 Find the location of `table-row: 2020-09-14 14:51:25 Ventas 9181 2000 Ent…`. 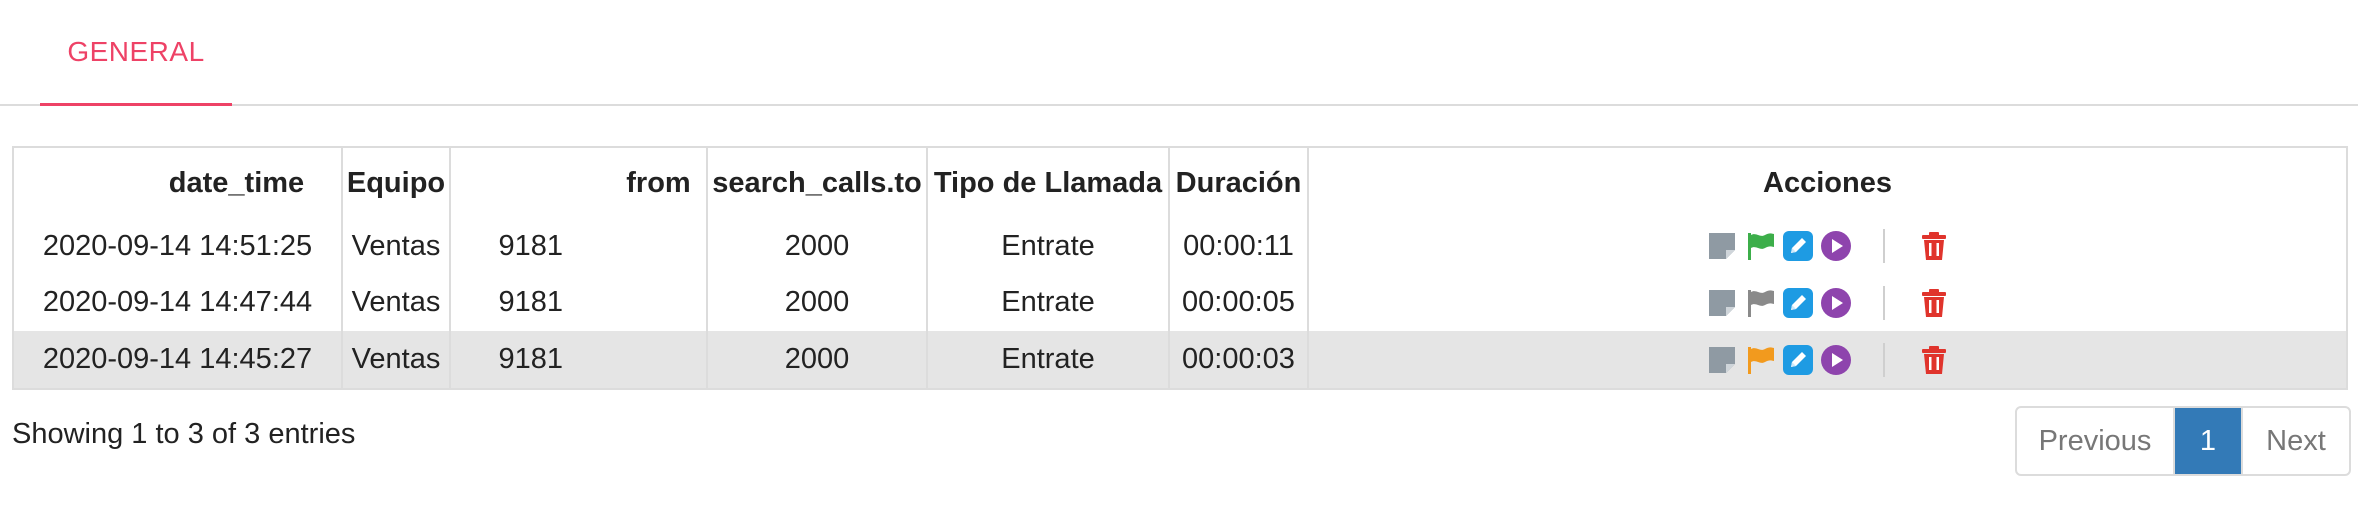

table-row: 2020-09-14 14:51:25 Ventas 9181 2000 Ent… is located at coordinates (1180, 246).